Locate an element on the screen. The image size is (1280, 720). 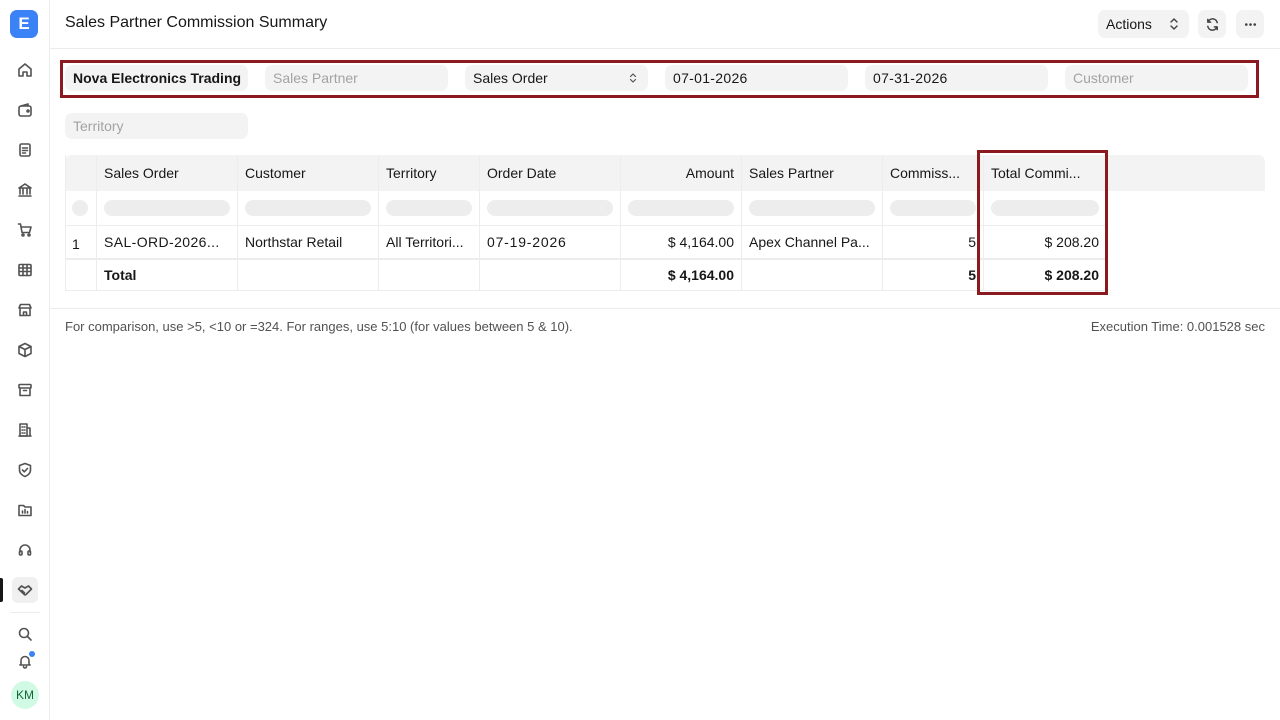
handshake-icon is located at coordinates (25, 590).